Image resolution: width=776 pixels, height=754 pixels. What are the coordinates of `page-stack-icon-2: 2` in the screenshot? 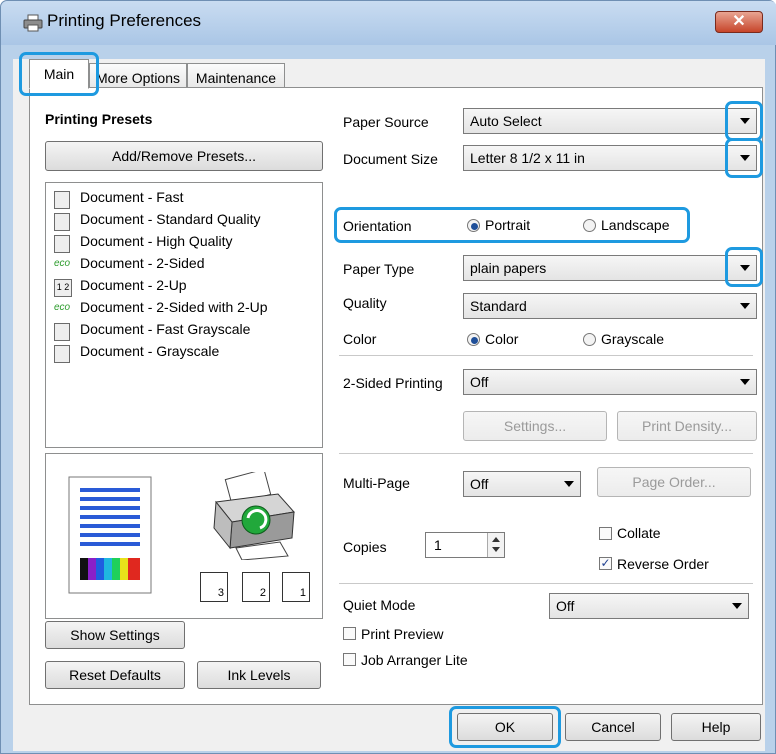 It's located at (256, 587).